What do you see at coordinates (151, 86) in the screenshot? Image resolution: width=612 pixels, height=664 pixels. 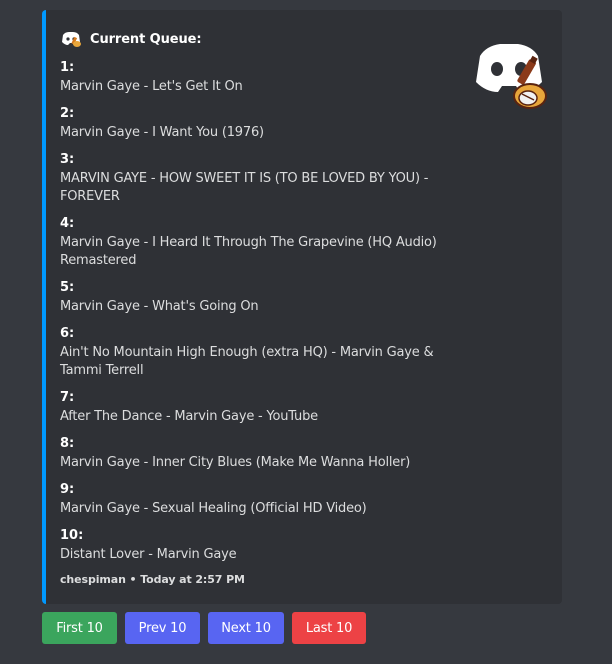 I see `queue-item-title: Marvin Gaye - Let's Get It On` at bounding box center [151, 86].